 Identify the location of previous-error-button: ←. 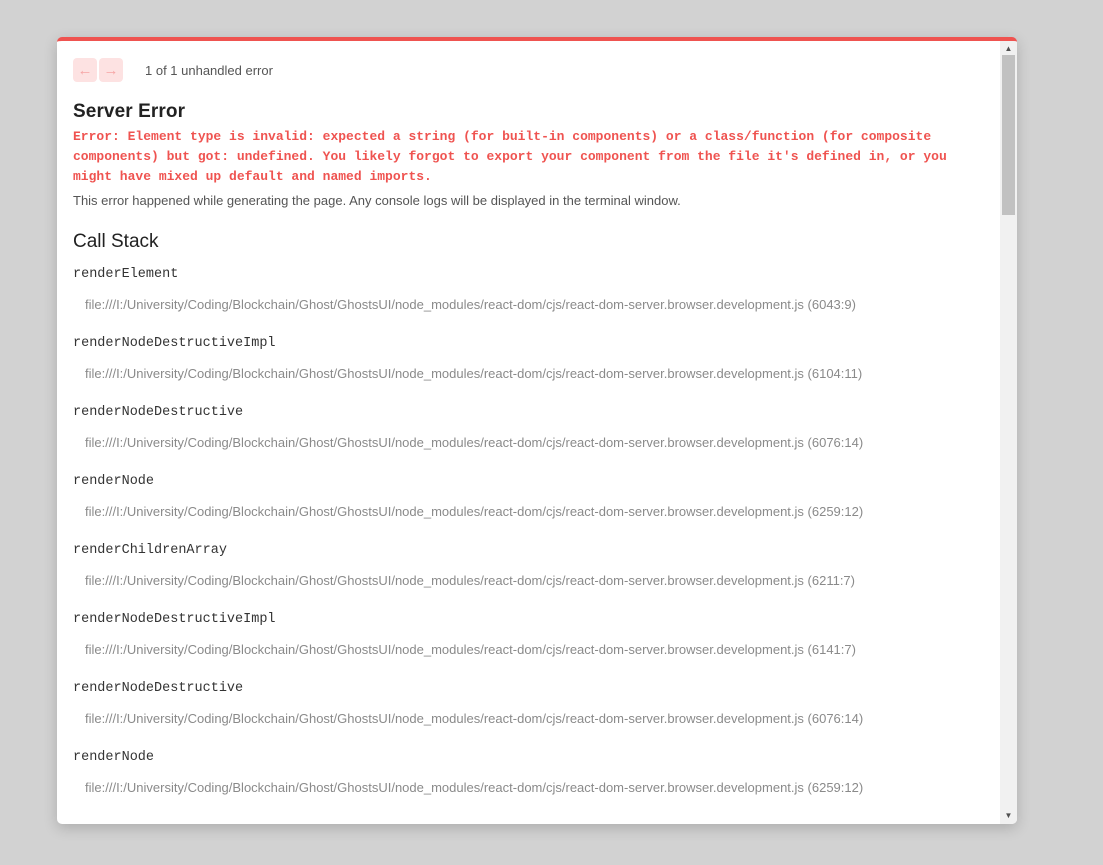
(85, 70).